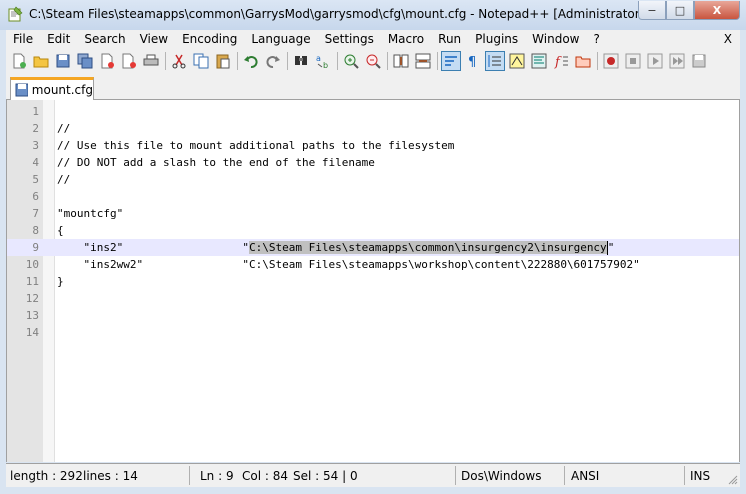 The width and height of the screenshot is (746, 494). Describe the element at coordinates (401, 61) in the screenshot. I see `sync-vertical-icon` at that location.